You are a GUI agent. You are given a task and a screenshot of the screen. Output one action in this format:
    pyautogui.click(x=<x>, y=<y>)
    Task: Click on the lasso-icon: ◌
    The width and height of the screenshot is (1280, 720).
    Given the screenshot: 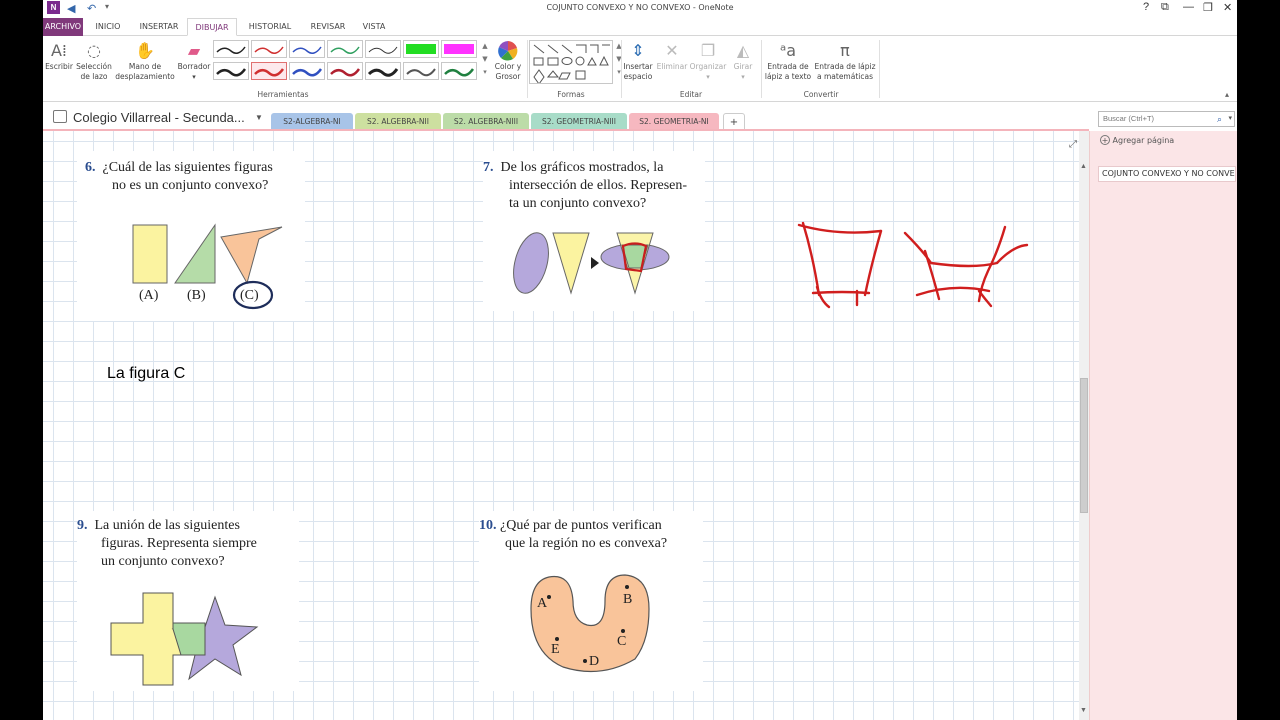 What is the action you would take?
    pyautogui.click(x=94, y=50)
    